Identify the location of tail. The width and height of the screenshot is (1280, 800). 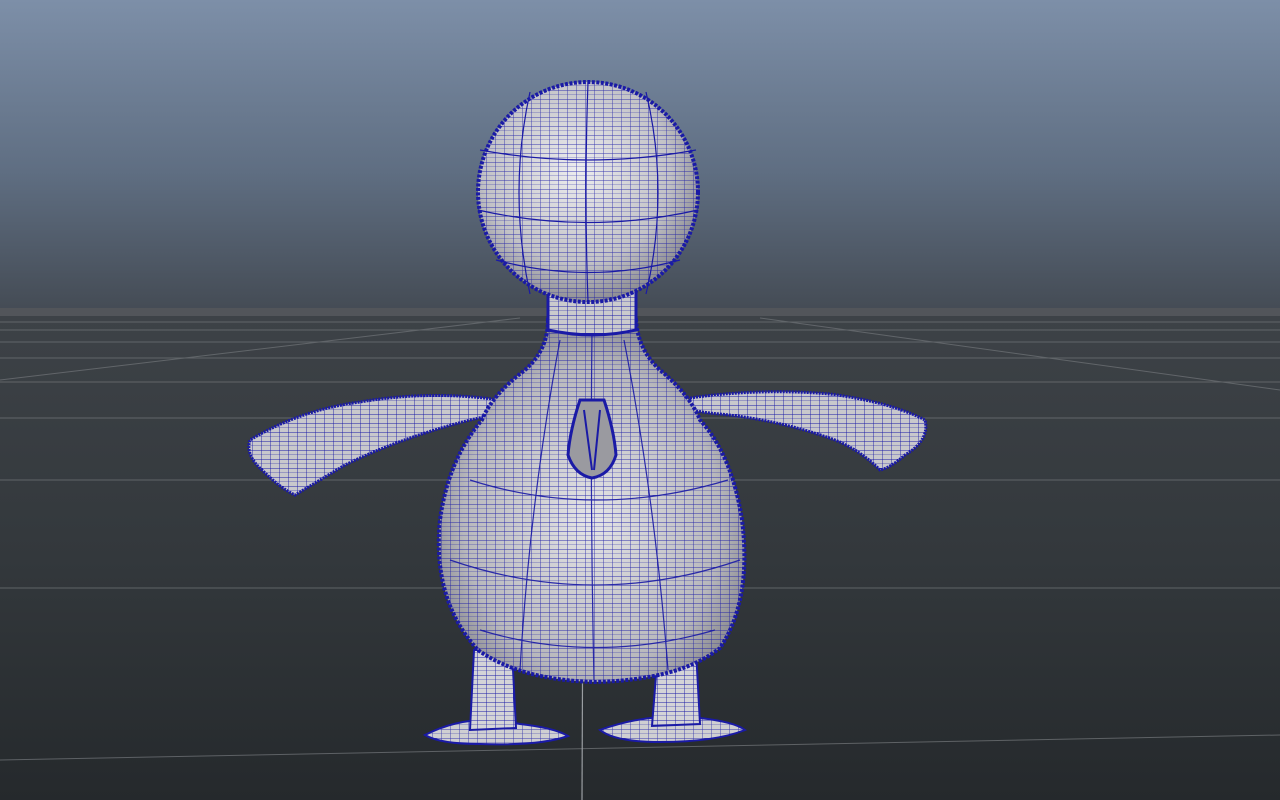
(592, 439).